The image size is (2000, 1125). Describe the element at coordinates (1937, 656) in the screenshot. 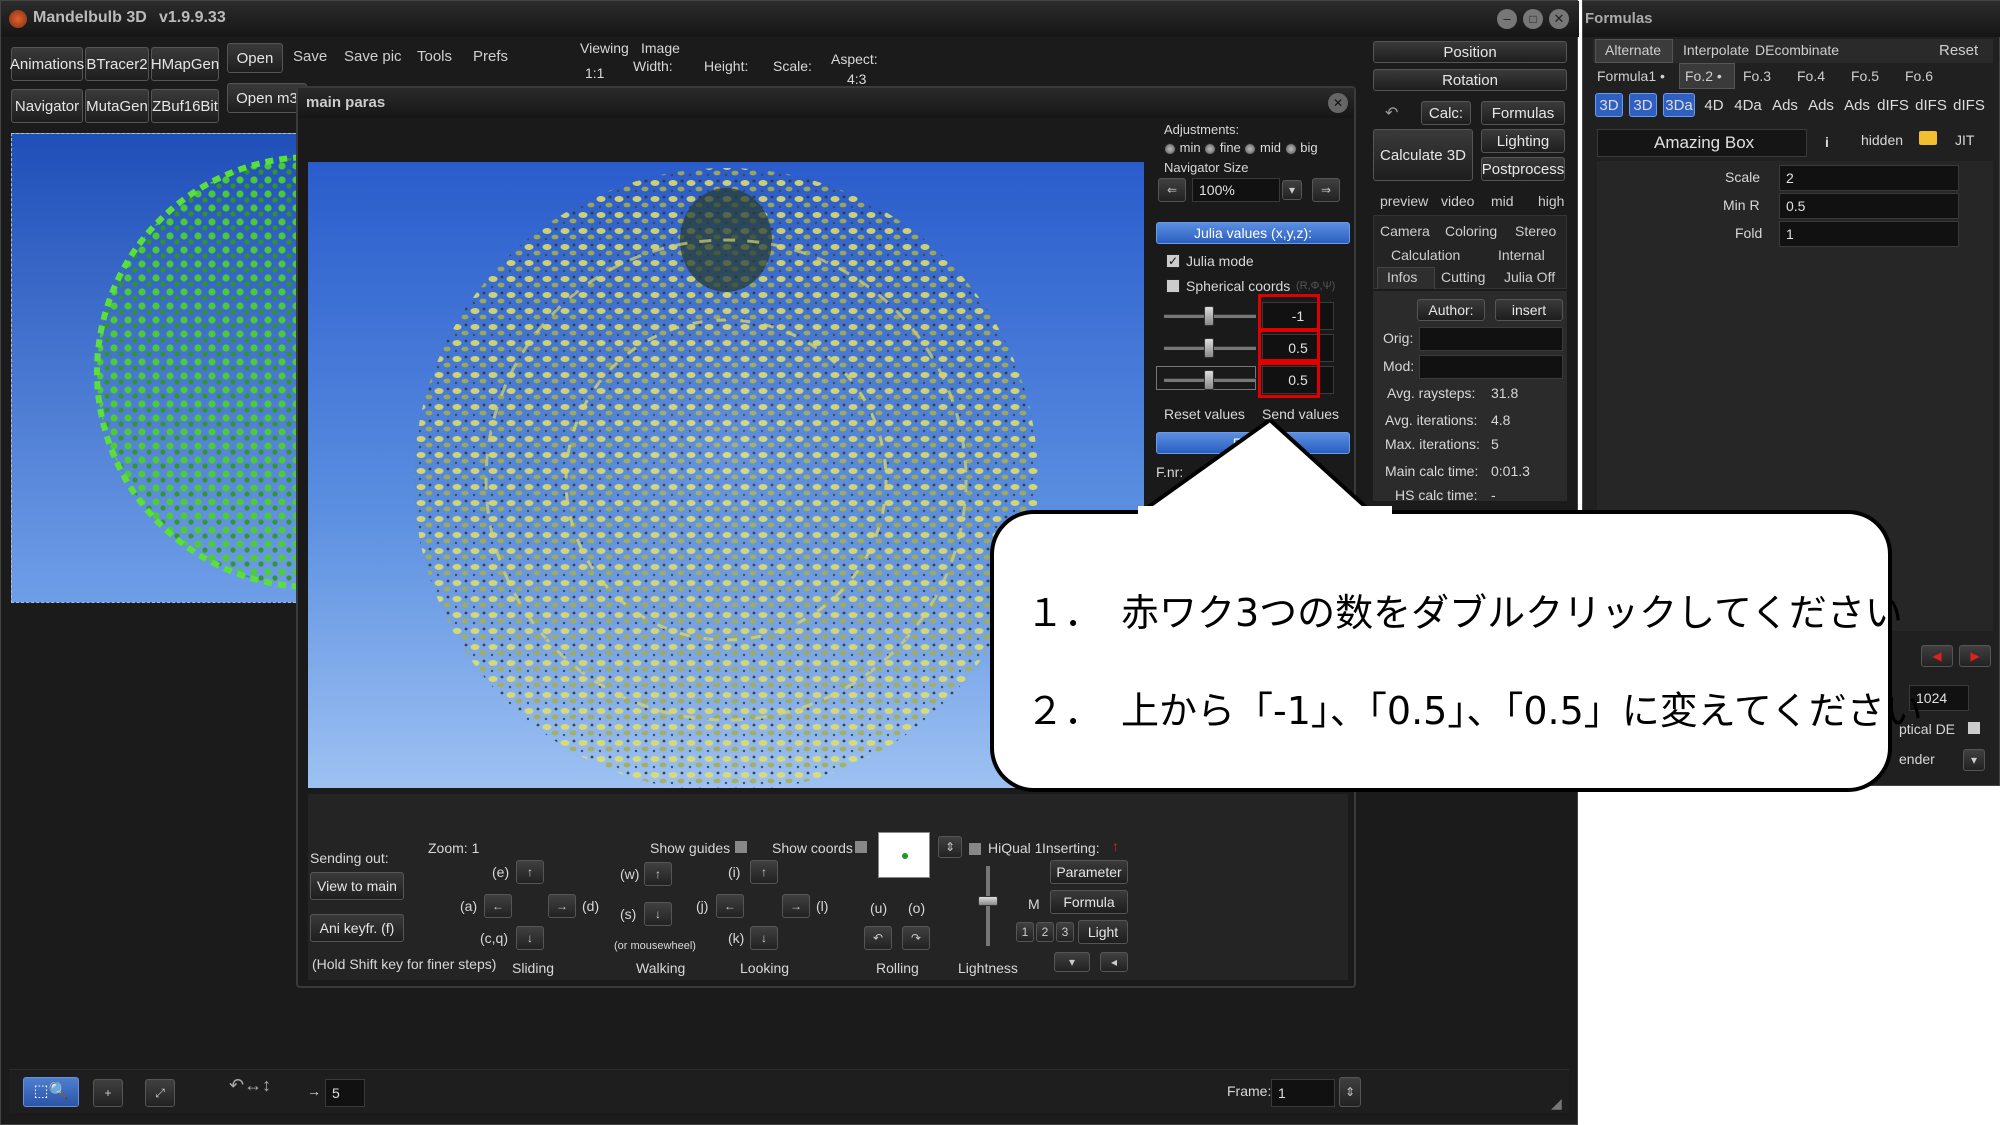

I see `prev-red-arrow-icon: ◀` at that location.